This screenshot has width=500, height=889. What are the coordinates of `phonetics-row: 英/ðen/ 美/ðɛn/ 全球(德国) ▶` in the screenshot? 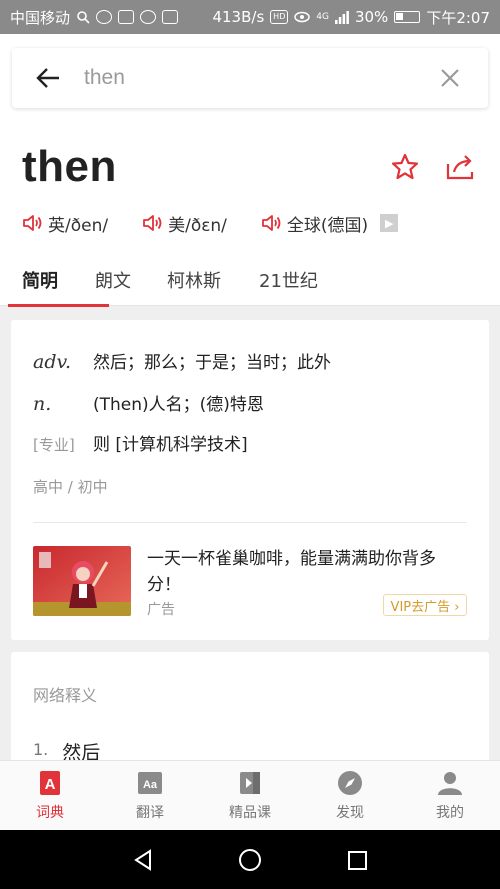 It's located at (210, 223).